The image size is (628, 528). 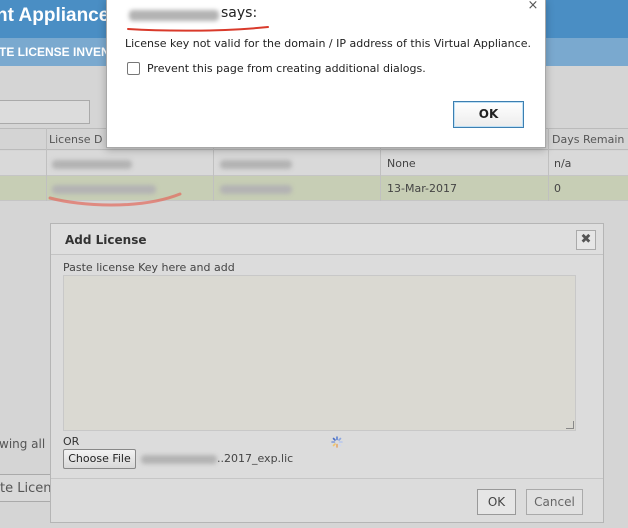 What do you see at coordinates (255, 458) in the screenshot?
I see `file-name-suffix: ..2017_exp.lic` at bounding box center [255, 458].